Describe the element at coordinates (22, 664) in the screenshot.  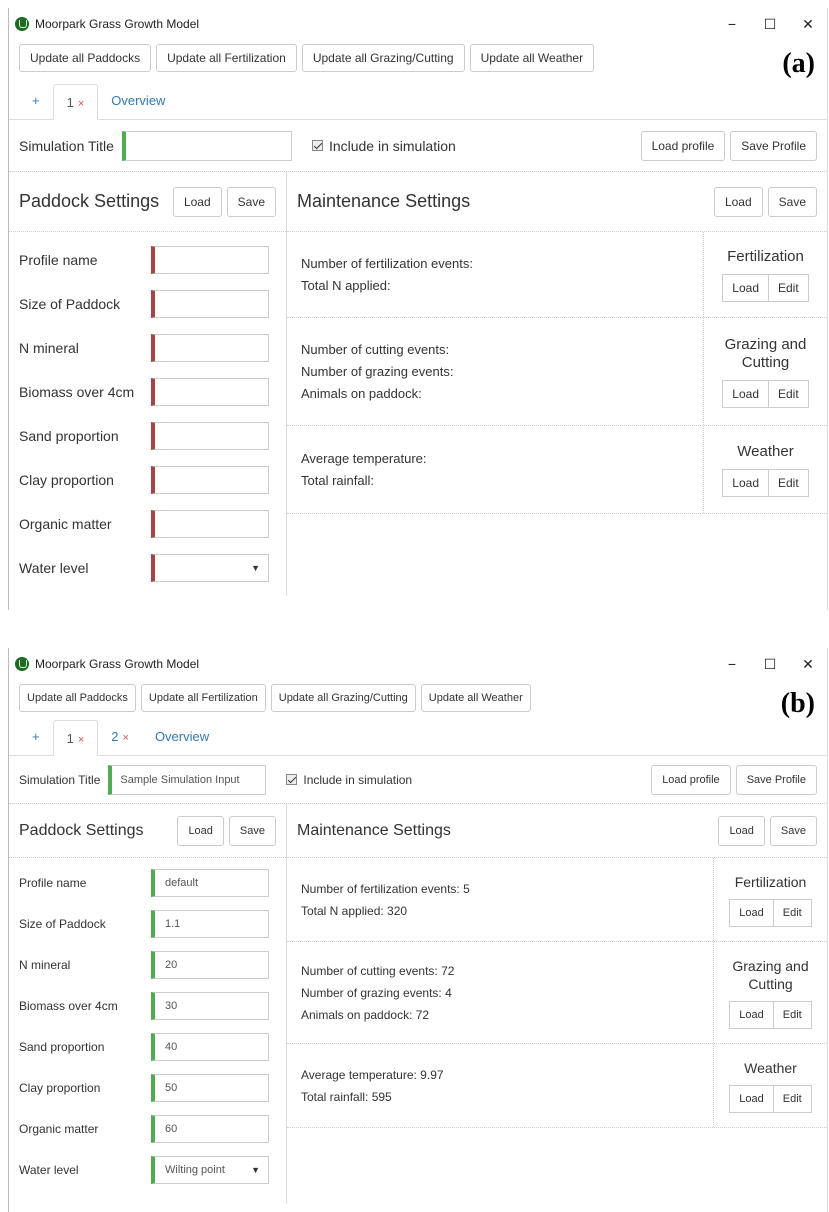
I see `grass-logo-icon` at that location.